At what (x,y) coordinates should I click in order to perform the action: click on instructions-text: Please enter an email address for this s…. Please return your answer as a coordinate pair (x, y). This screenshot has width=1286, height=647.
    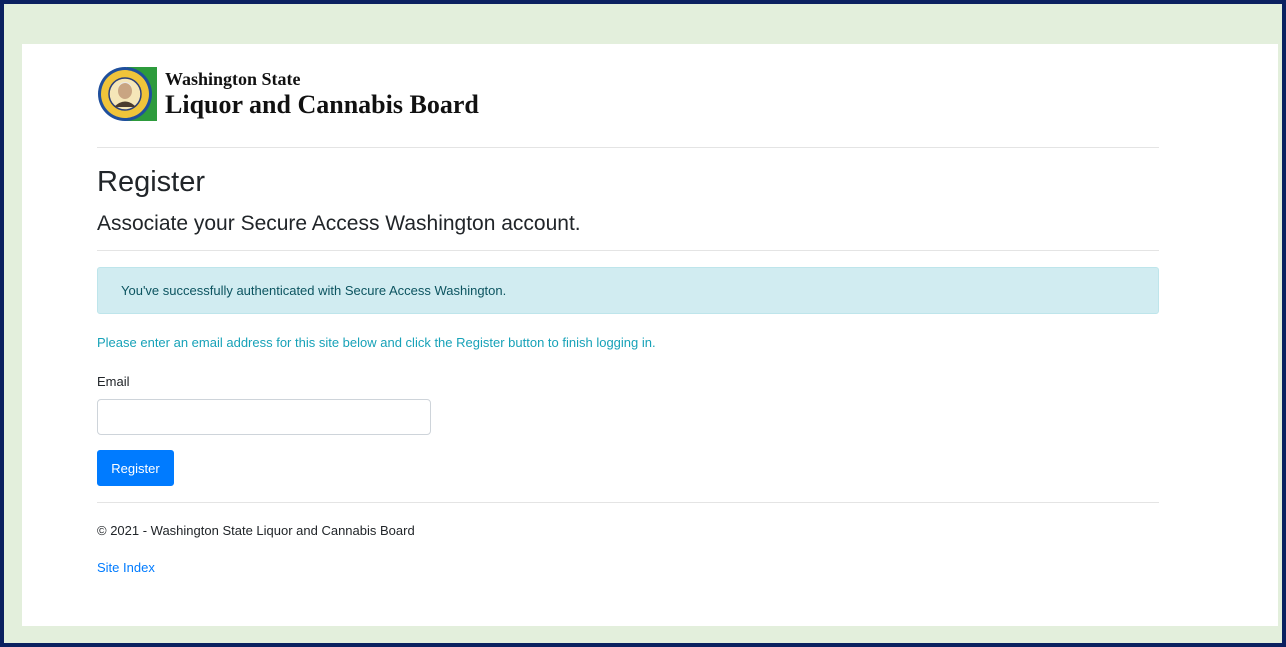
    Looking at the image, I should click on (376, 342).